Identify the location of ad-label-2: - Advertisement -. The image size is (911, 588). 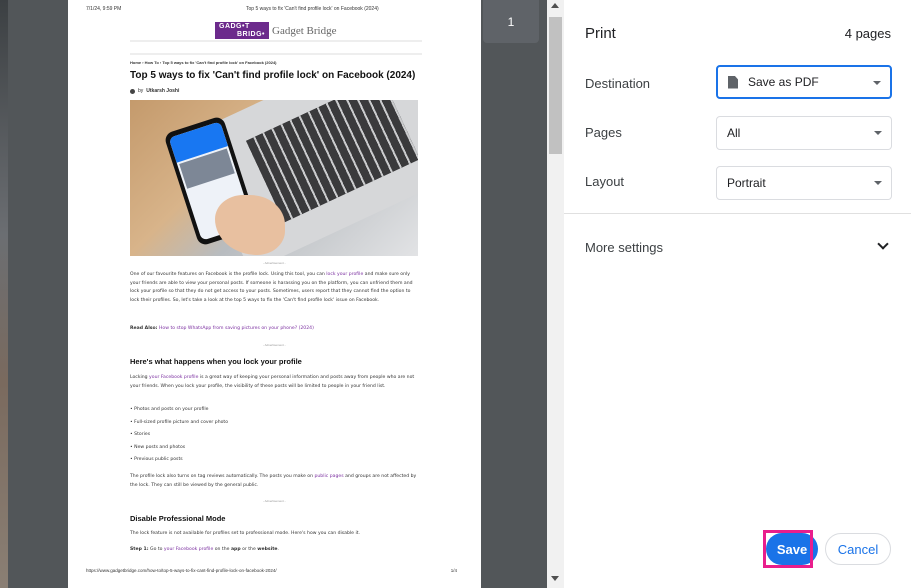
(274, 345).